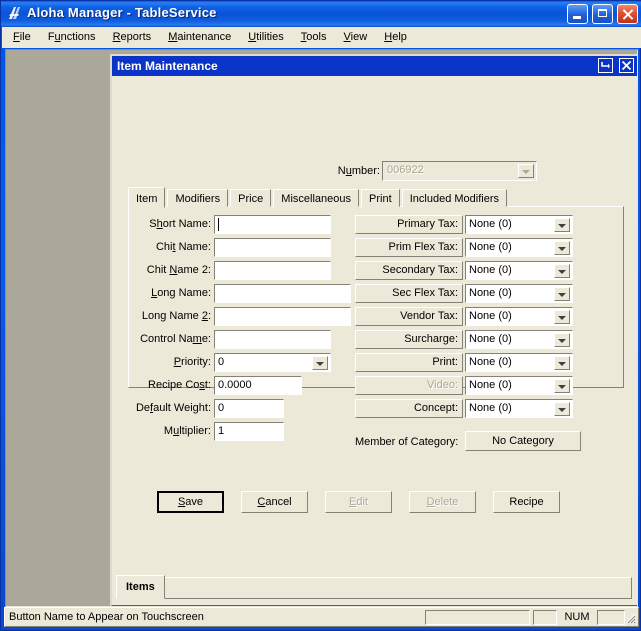  What do you see at coordinates (199, 36) in the screenshot?
I see `menu-item-maintenance: Maintenance` at bounding box center [199, 36].